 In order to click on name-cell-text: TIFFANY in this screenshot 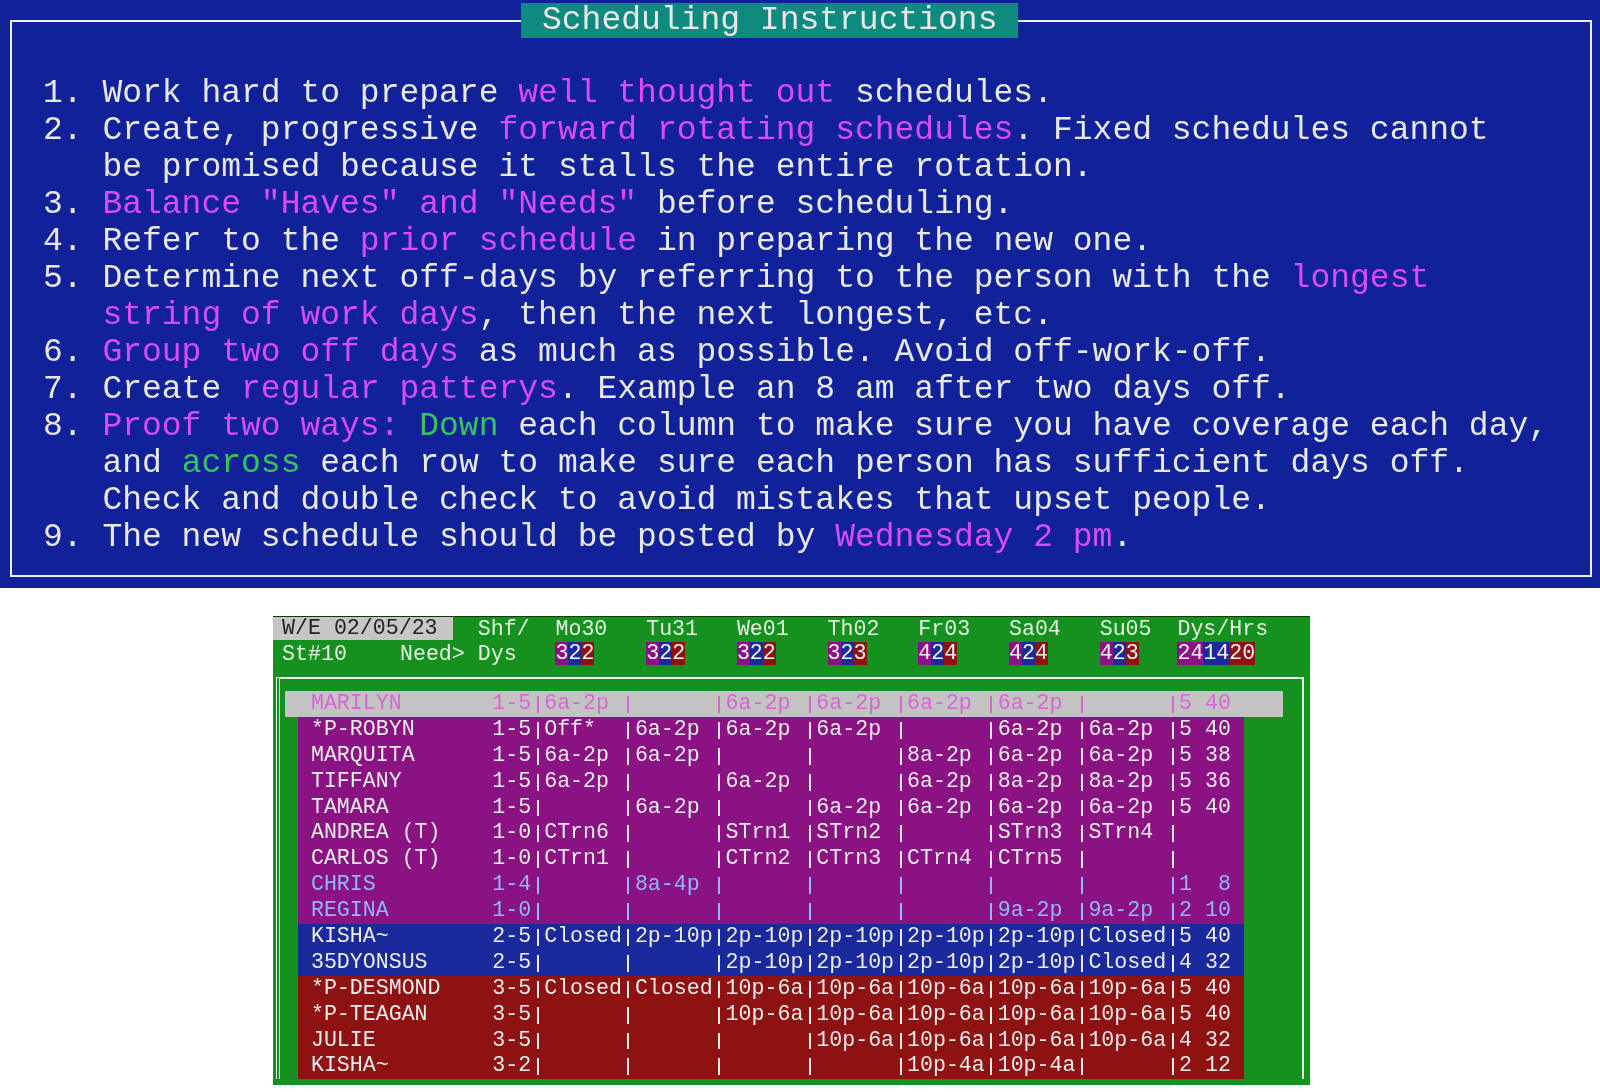, I will do `click(356, 781)`.